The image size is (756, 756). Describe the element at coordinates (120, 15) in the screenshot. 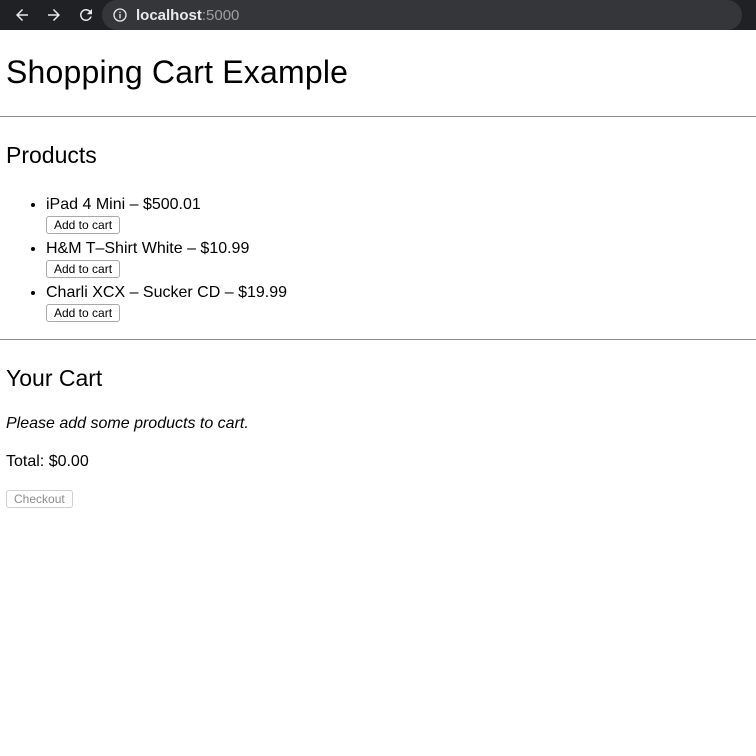

I see `info-icon` at that location.